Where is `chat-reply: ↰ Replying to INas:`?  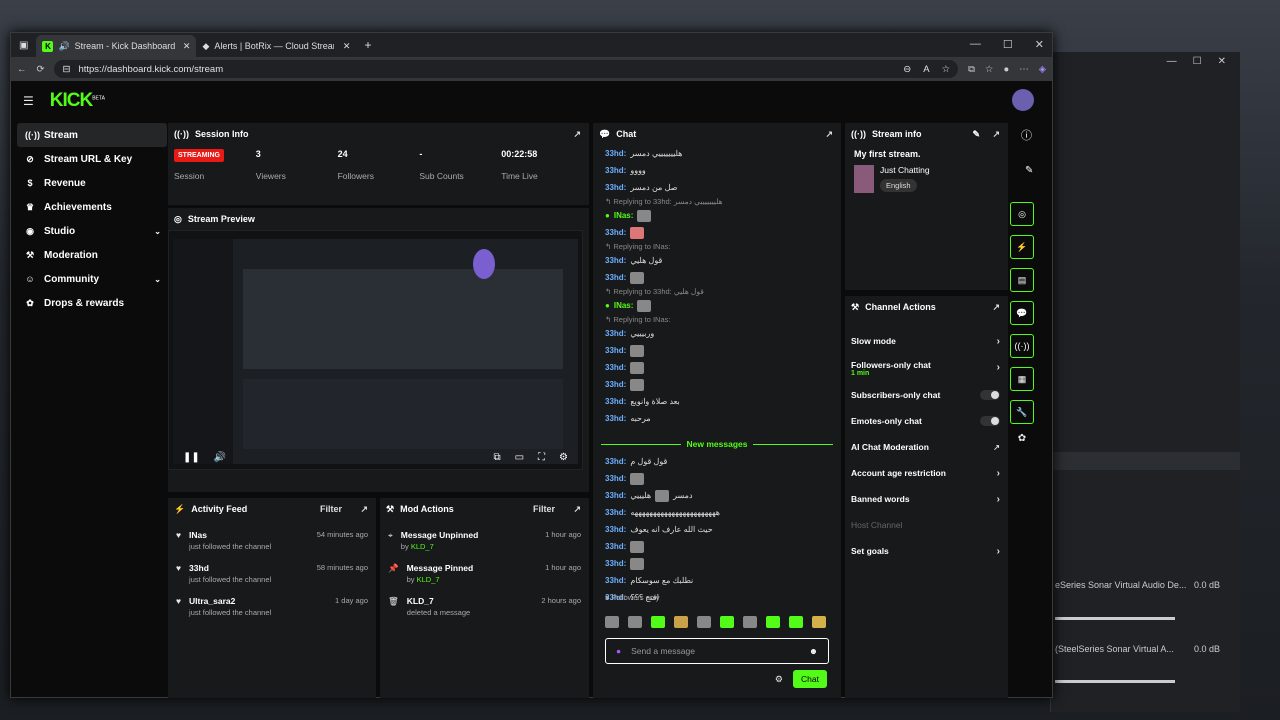
chat-reply: ↰ Replying to INas: is located at coordinates (638, 246).